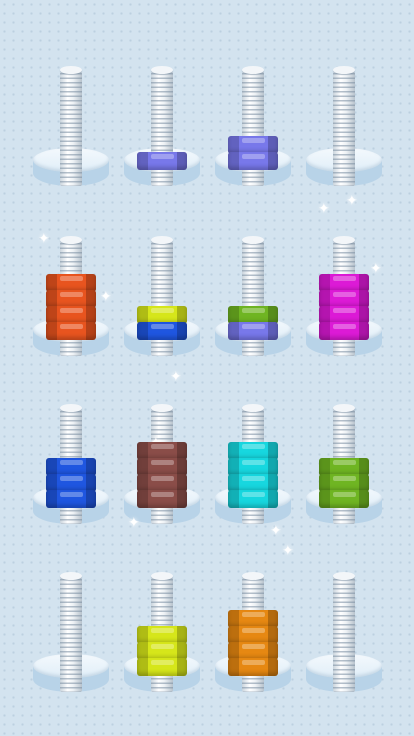  I want to click on nut-yellow, so click(162, 667).